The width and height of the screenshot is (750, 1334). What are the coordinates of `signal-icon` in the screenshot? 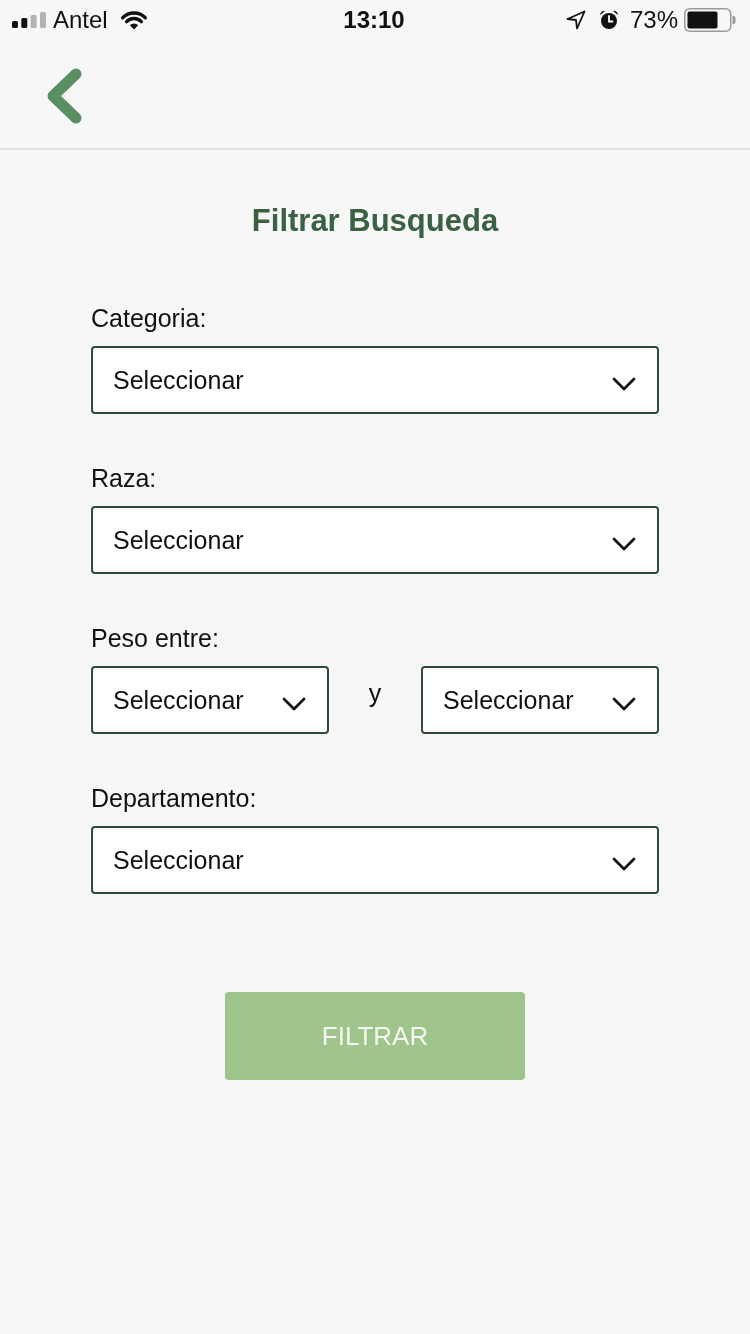 It's located at (29, 20).